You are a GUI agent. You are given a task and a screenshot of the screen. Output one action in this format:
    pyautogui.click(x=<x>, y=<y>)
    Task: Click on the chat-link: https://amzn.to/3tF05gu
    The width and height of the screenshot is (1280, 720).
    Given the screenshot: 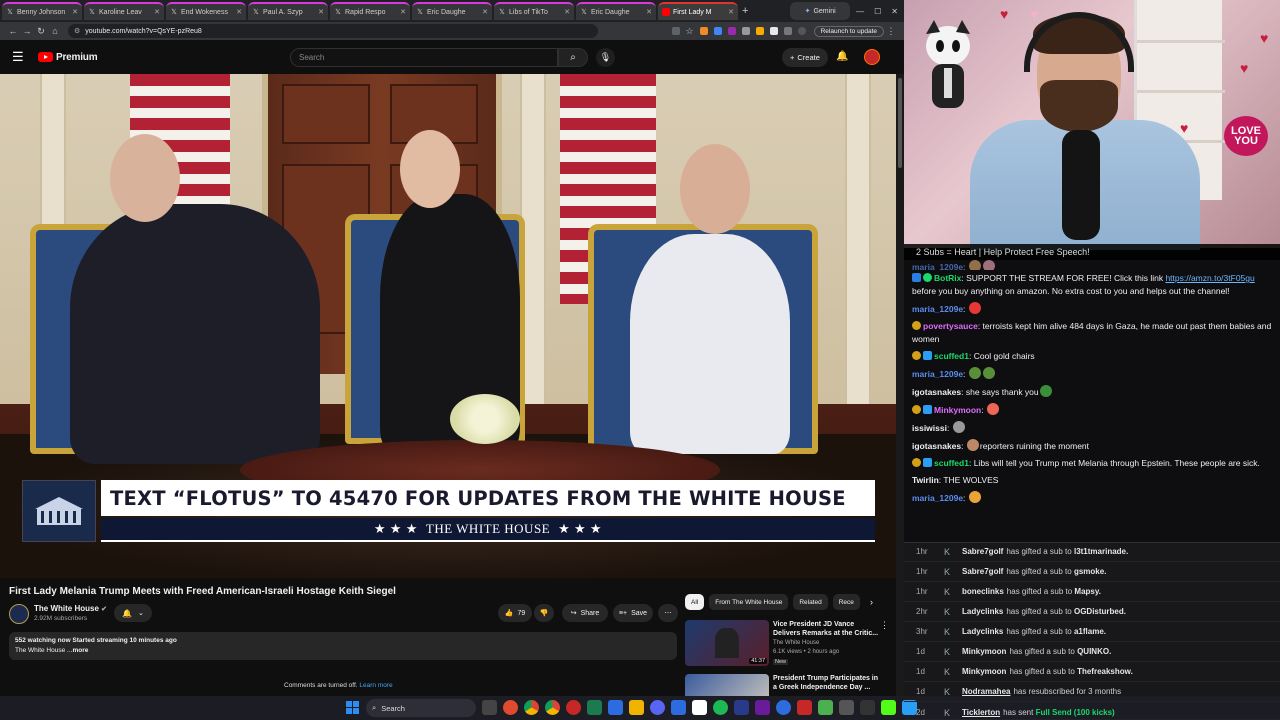 What is the action you would take?
    pyautogui.click(x=1209, y=278)
    